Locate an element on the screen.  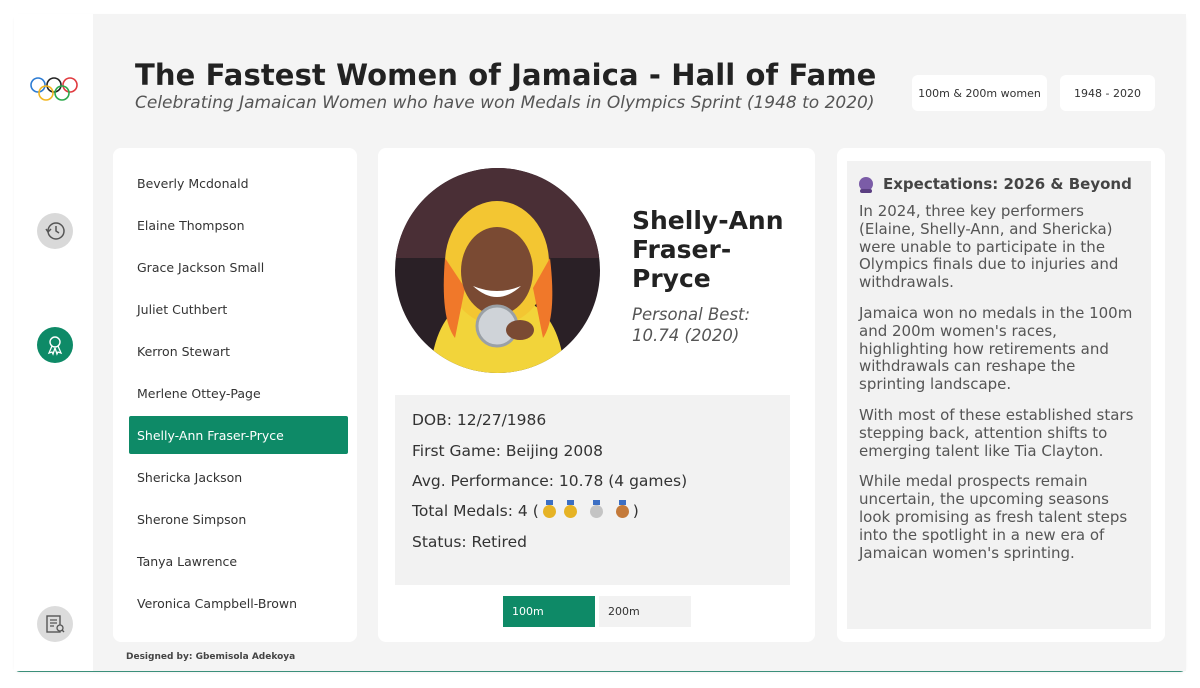
report-icon is located at coordinates (55, 624).